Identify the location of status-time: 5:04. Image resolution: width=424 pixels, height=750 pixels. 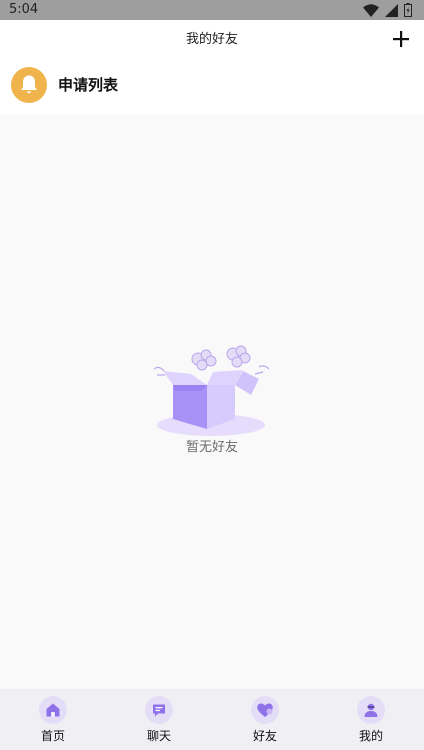
(24, 9).